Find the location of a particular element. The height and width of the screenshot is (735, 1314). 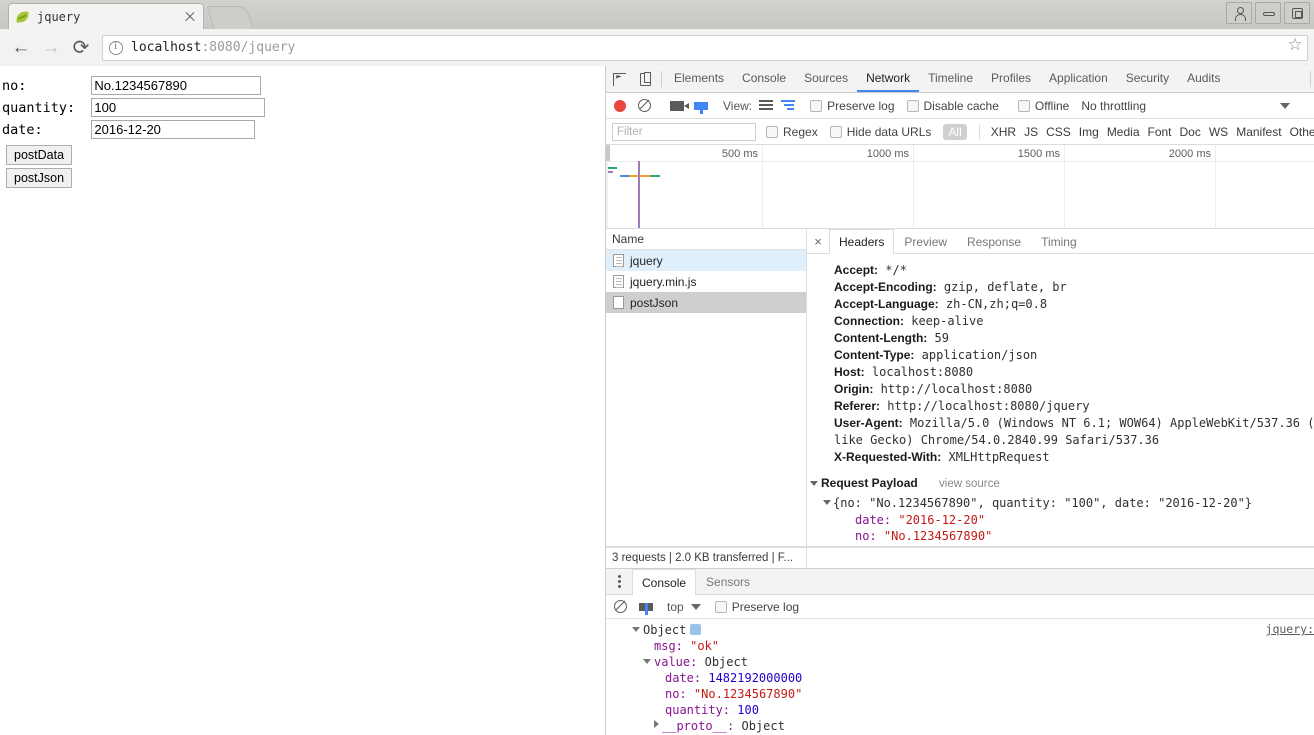

disable-cache-toggle: Disable cache is located at coordinates (952, 106).